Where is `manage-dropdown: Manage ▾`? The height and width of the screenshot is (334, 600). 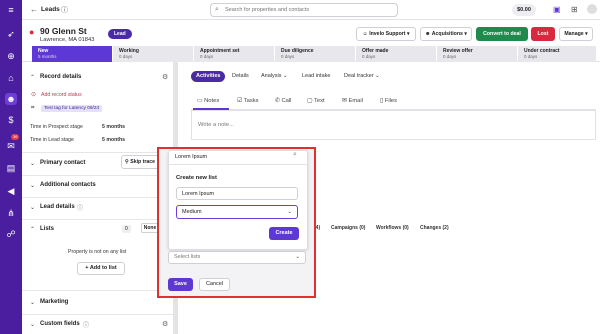 manage-dropdown: Manage ▾ is located at coordinates (576, 34).